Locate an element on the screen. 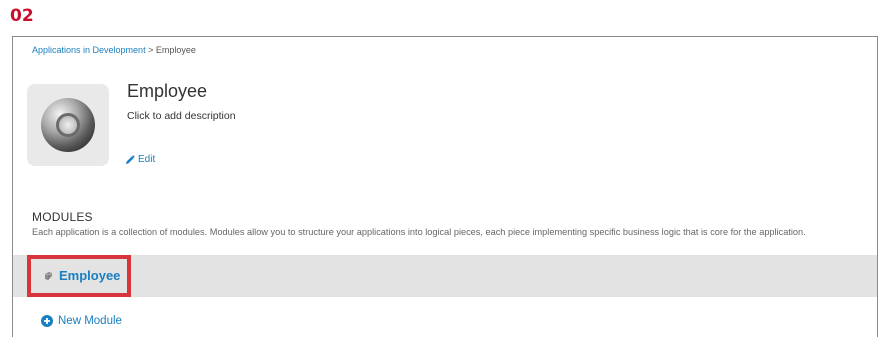 This screenshot has width=879, height=337. breadcrumb-current: Employee is located at coordinates (175, 50).